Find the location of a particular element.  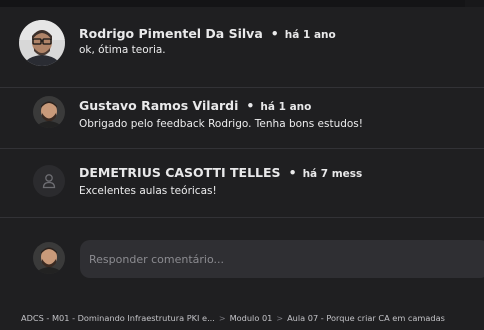

author-name: Gustavo Ramos Vilardi is located at coordinates (158, 105).